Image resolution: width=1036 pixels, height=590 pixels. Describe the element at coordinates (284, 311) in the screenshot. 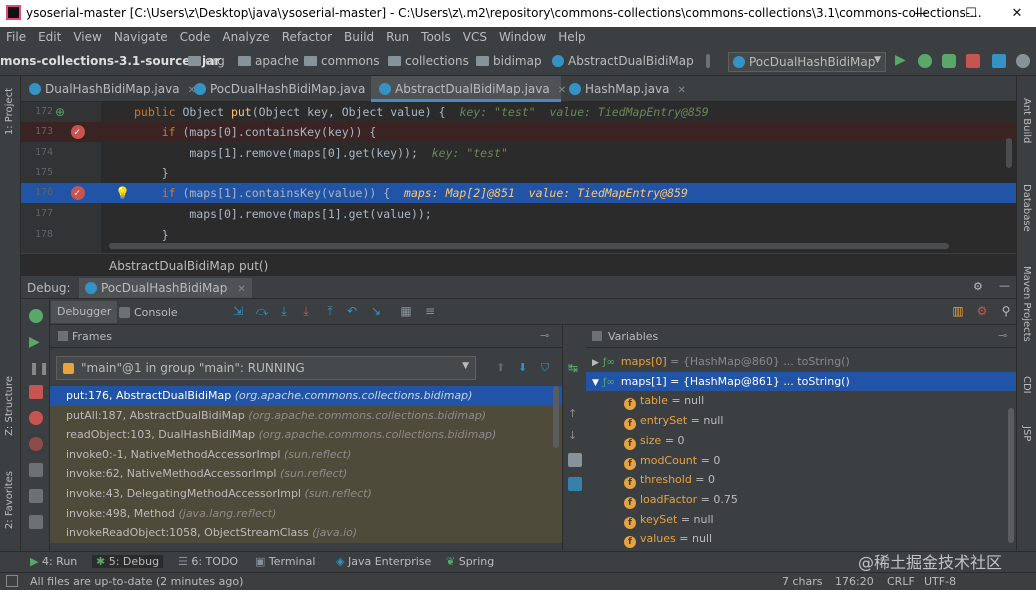

I see `step-into-icon: ⤓` at that location.